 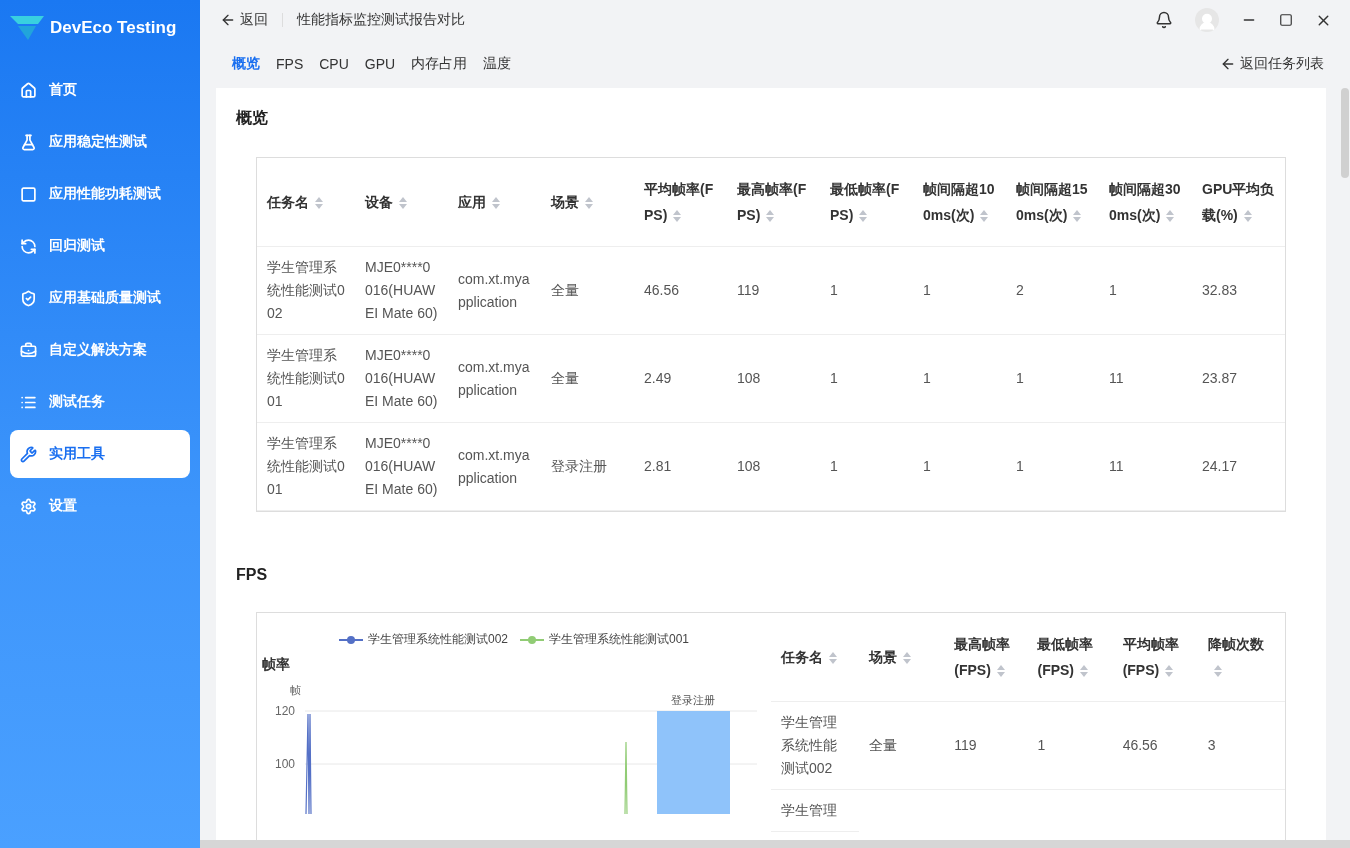 I want to click on legend-item: 学生管理系统性能测试001, so click(x=605, y=639).